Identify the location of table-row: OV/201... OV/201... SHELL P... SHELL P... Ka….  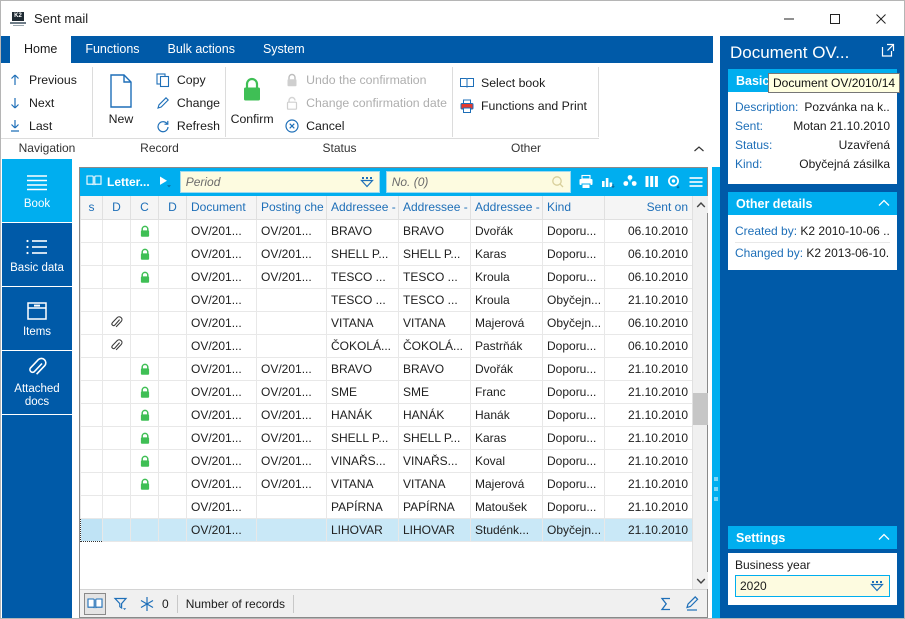
(386, 253).